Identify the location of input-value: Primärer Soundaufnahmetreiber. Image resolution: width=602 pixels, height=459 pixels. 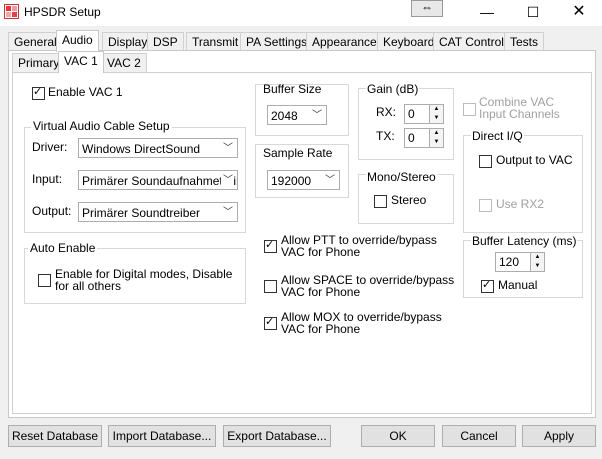
(160, 181).